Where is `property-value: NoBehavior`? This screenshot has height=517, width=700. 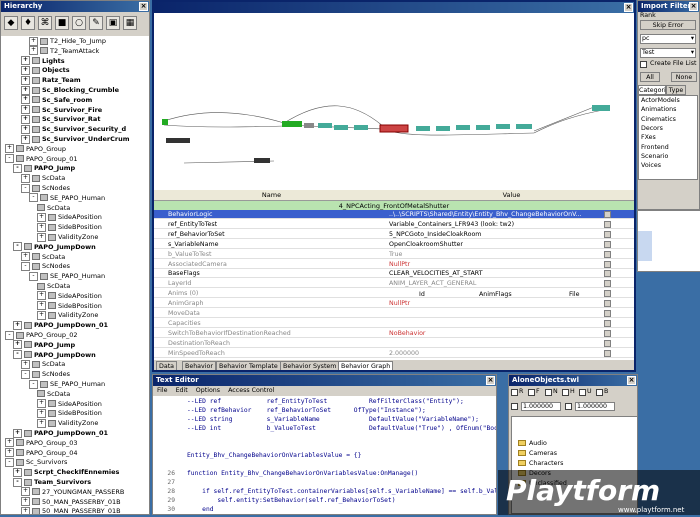 property-value: NoBehavior is located at coordinates (499, 333).